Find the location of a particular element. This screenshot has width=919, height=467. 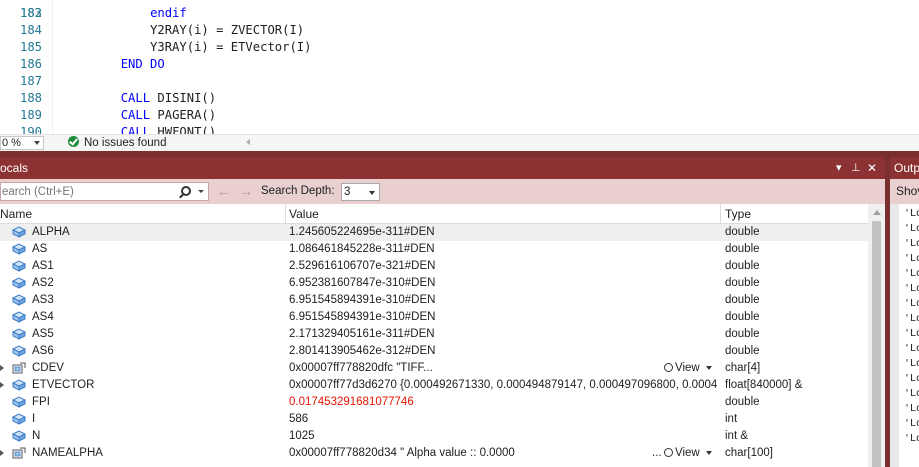

code-text: Y3RAY(i) = ETVector(I) is located at coordinates (186, 47).